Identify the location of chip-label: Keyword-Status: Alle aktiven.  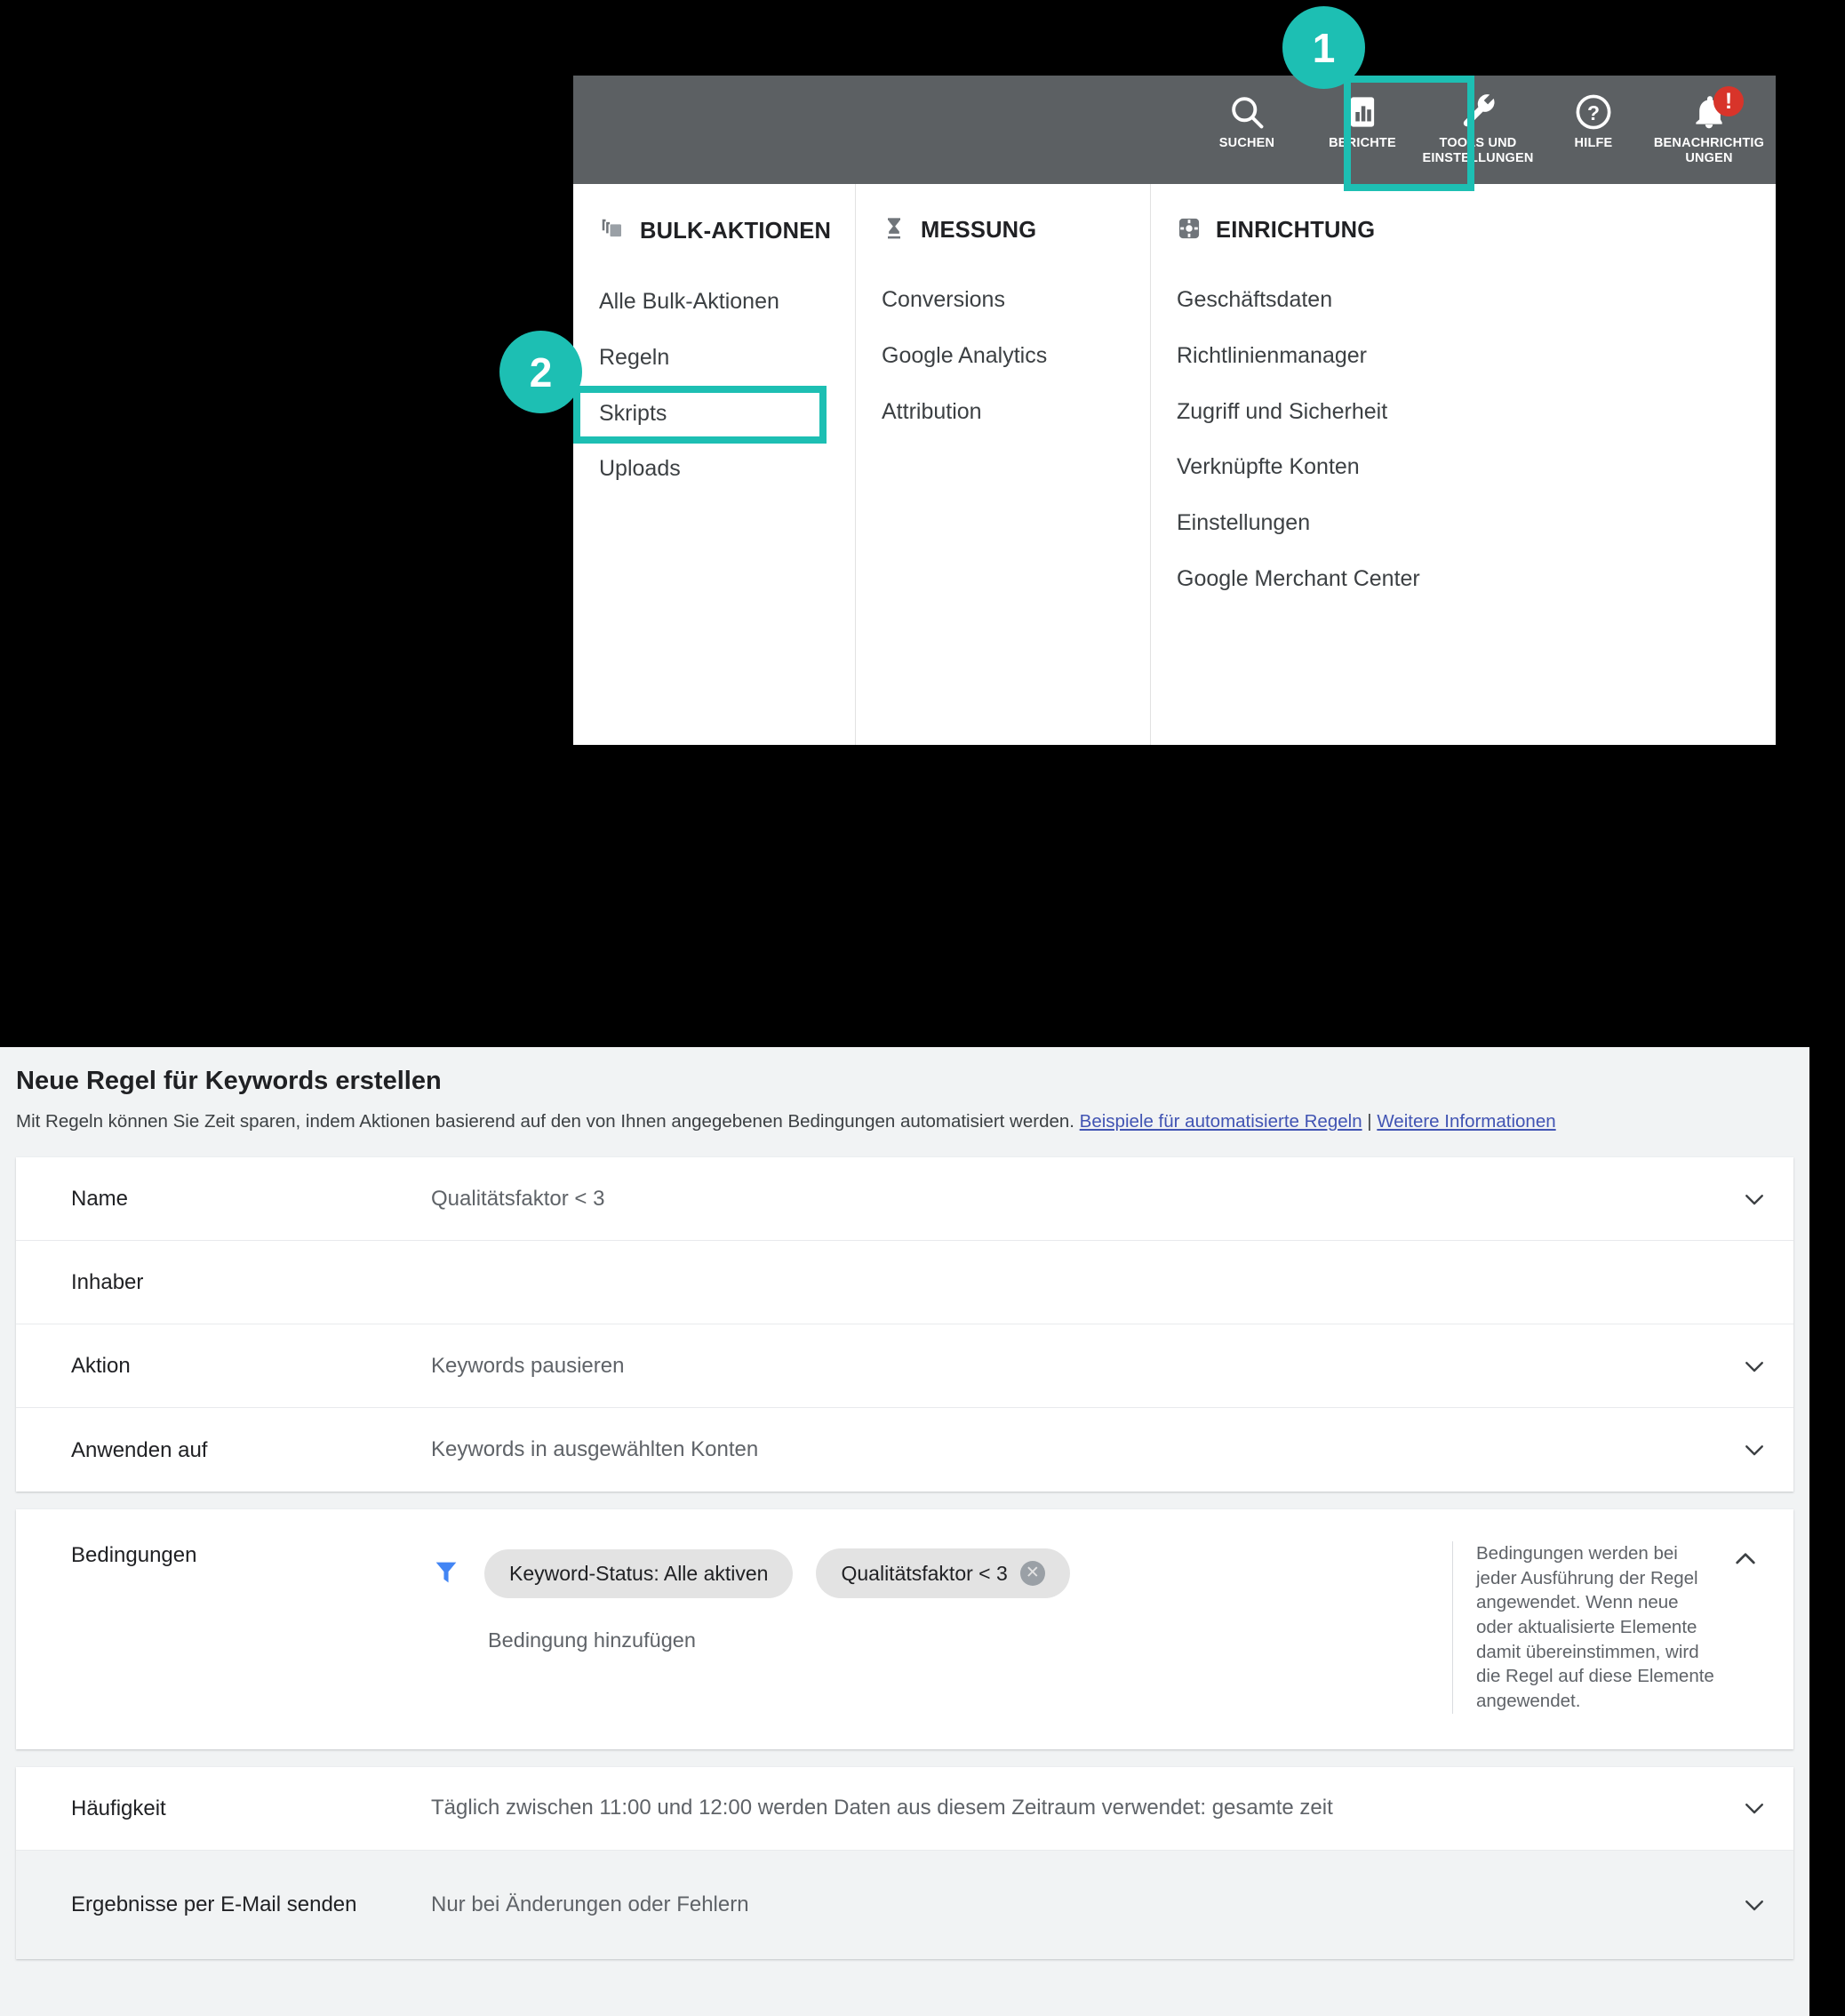
(639, 1573).